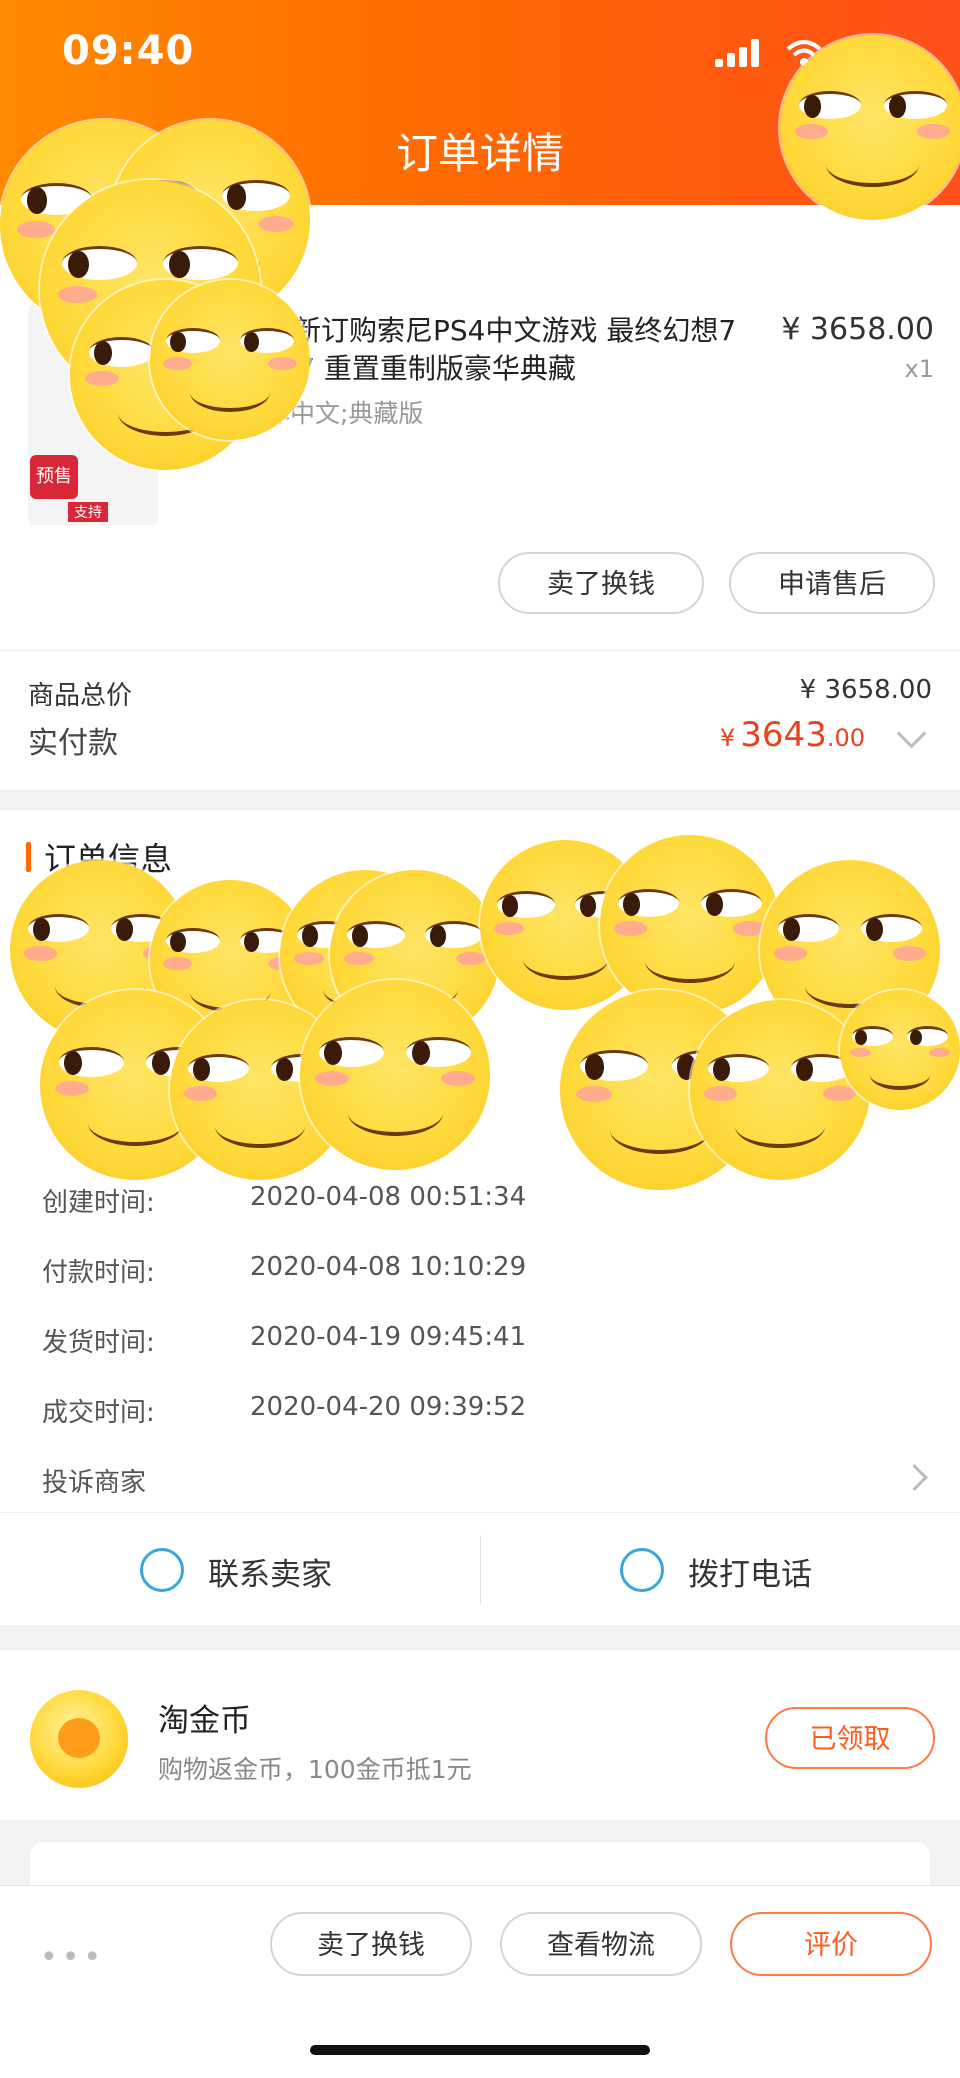  Describe the element at coordinates (98, 1273) in the screenshot. I see `paid-time-label: 付款时间:` at that location.